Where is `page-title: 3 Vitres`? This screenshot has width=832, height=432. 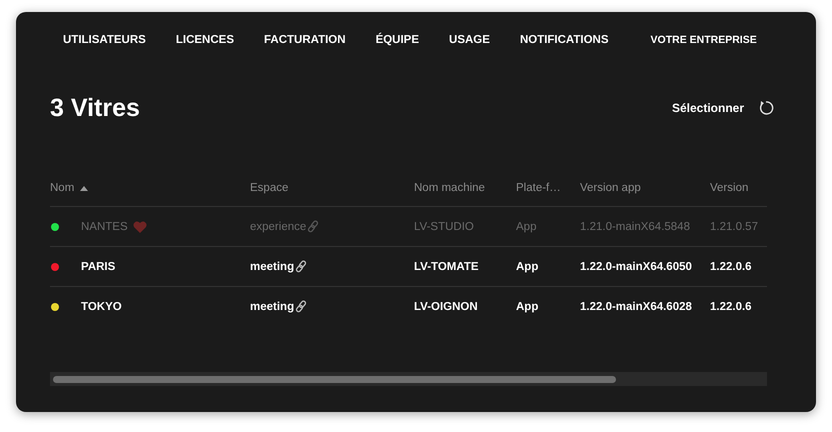
page-title: 3 Vitres is located at coordinates (95, 108).